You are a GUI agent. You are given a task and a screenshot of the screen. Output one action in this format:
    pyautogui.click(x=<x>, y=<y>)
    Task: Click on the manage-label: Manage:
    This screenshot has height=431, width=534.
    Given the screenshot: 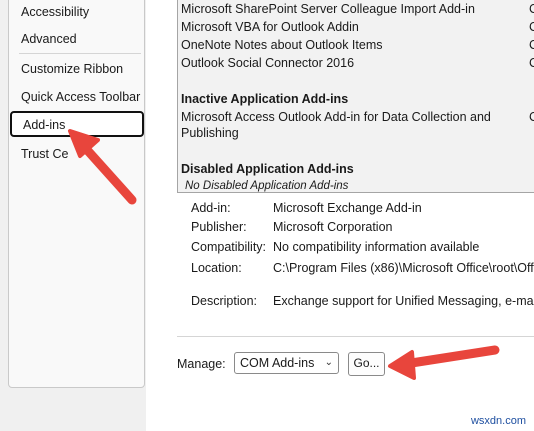 What is the action you would take?
    pyautogui.click(x=201, y=364)
    